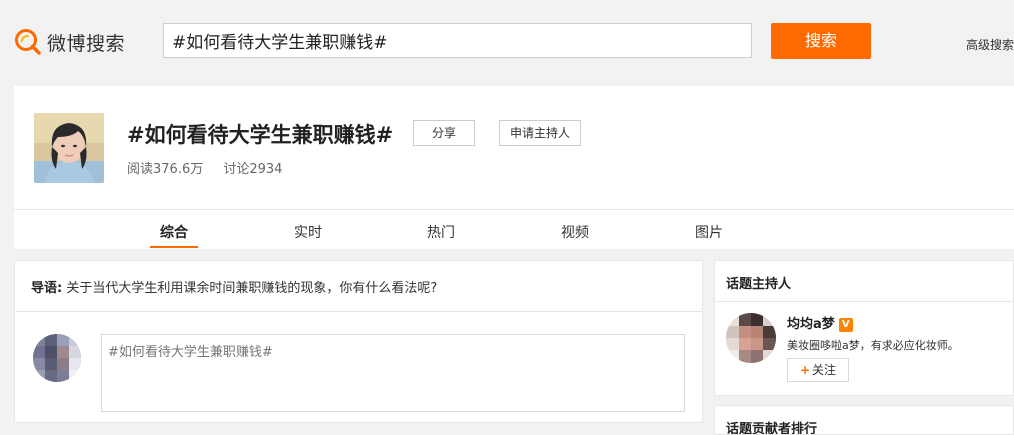  What do you see at coordinates (47, 288) in the screenshot?
I see `guide-label: 导语:` at bounding box center [47, 288].